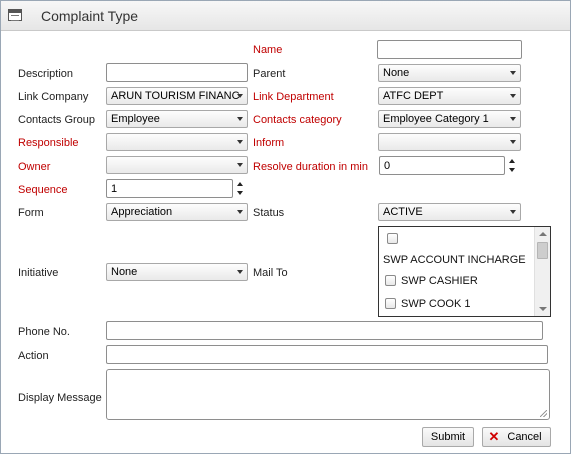  Describe the element at coordinates (46, 74) in the screenshot. I see `description-label: Description` at that location.